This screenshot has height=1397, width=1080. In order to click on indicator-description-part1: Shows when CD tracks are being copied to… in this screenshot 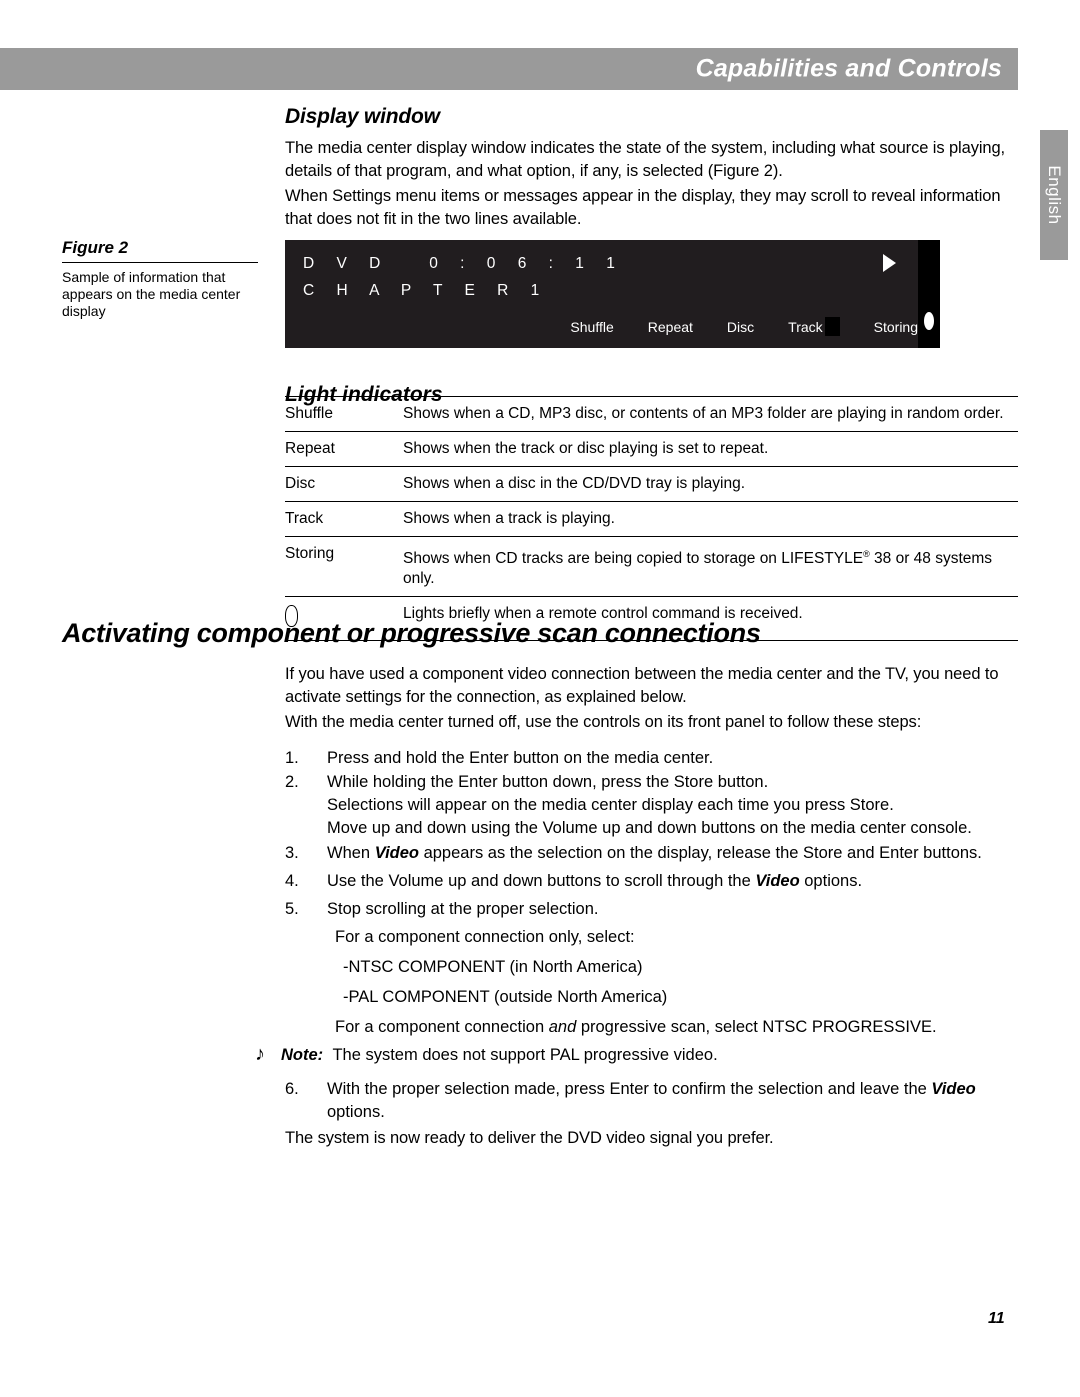, I will do `click(633, 559)`.